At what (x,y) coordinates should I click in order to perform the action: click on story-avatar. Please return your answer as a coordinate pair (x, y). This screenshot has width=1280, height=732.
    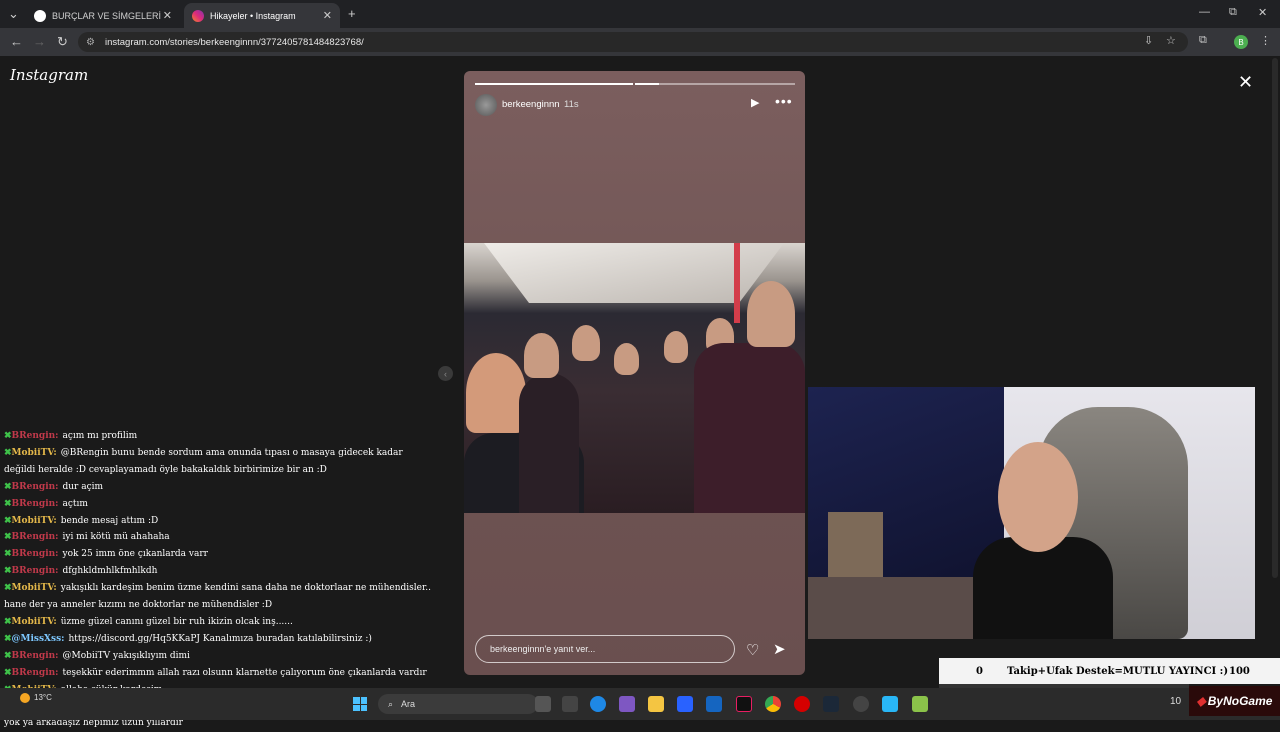
    Looking at the image, I should click on (486, 105).